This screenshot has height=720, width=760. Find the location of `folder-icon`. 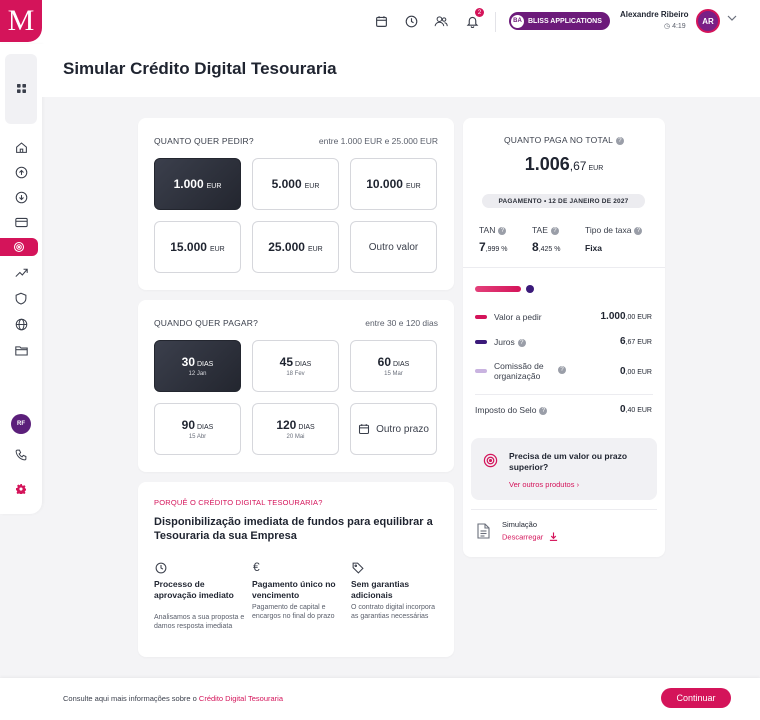

folder-icon is located at coordinates (21, 350).